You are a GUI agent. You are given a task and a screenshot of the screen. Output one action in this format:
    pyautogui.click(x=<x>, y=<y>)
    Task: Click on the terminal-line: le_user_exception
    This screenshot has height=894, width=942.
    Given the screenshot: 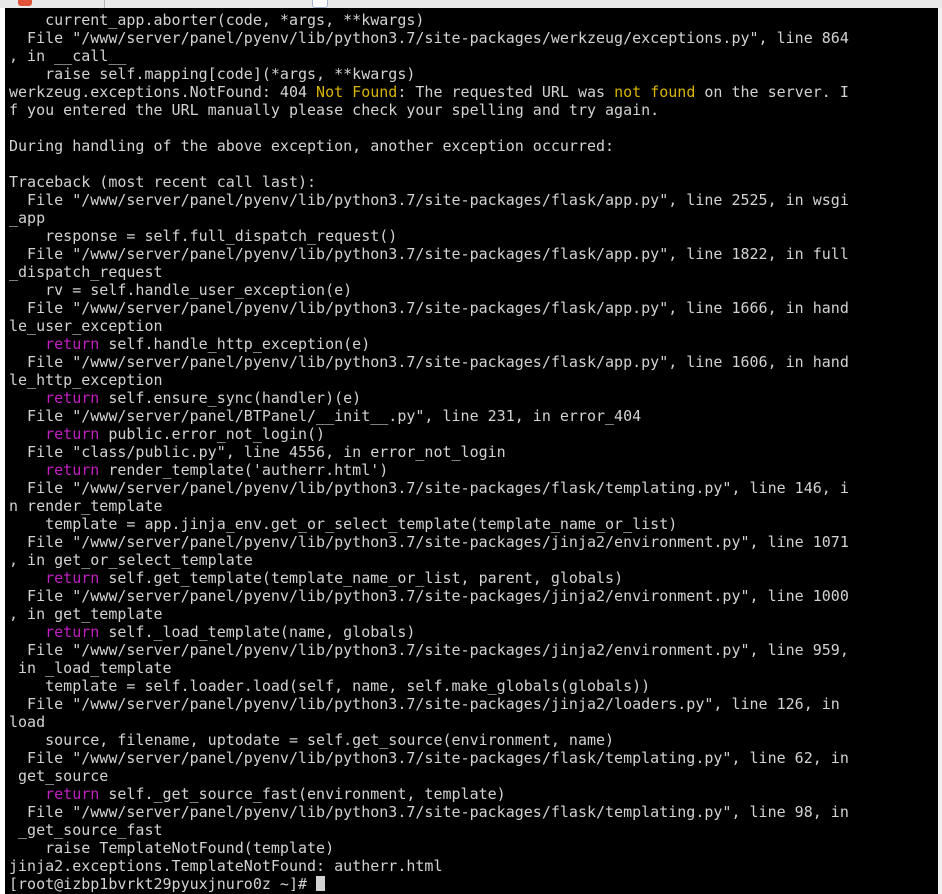 What is the action you would take?
    pyautogui.click(x=86, y=326)
    